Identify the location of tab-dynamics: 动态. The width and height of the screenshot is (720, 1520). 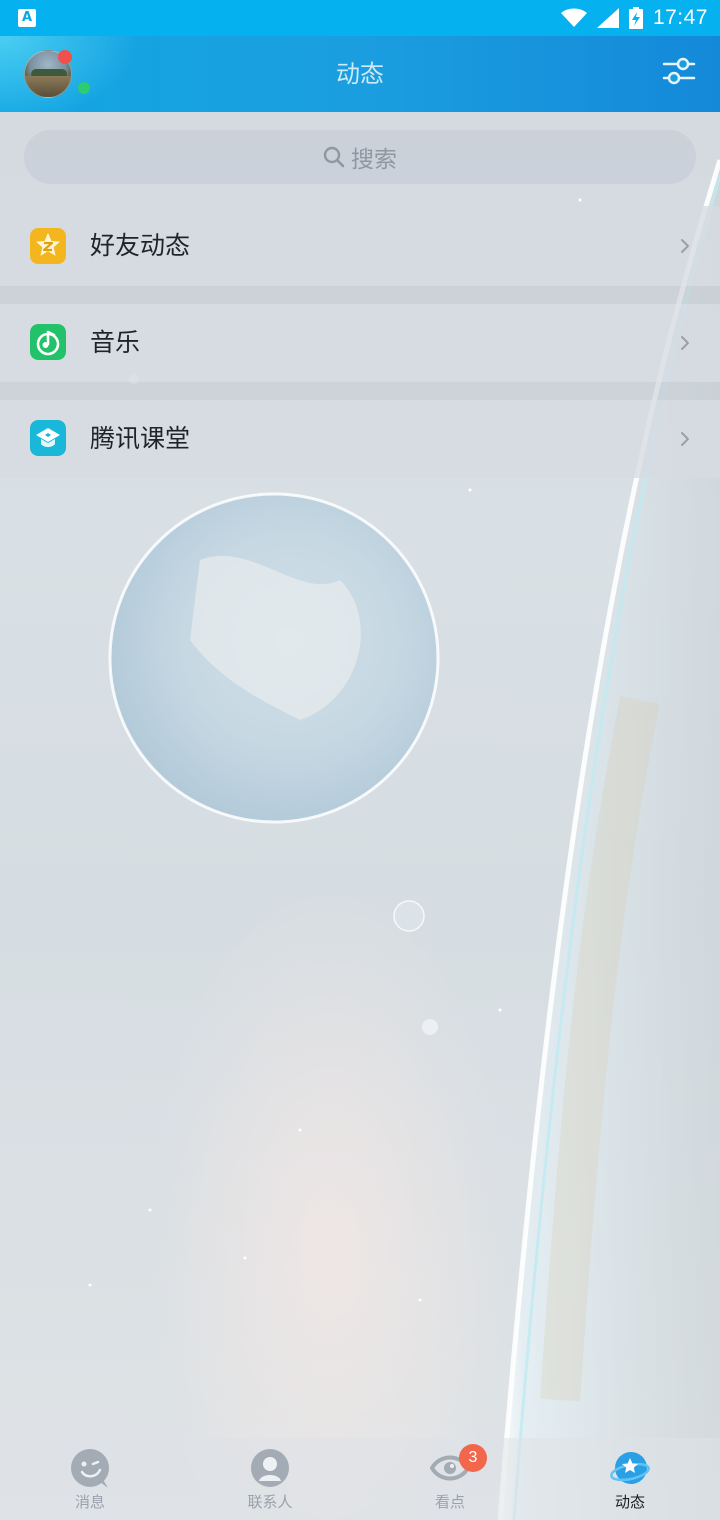
(630, 1479).